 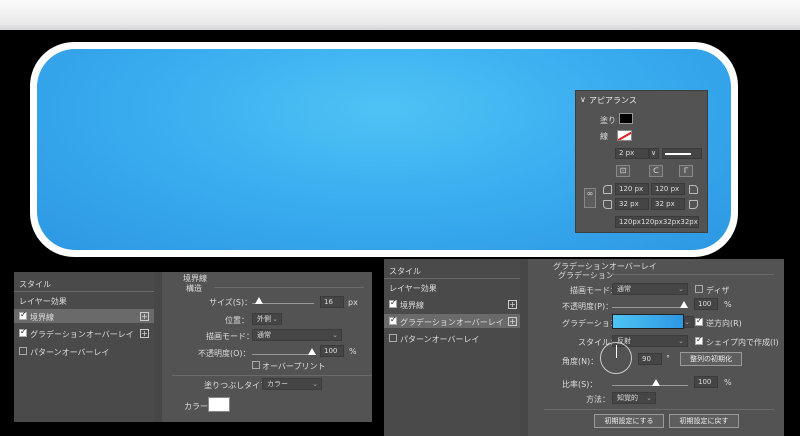 I want to click on size-unit: px, so click(x=353, y=302).